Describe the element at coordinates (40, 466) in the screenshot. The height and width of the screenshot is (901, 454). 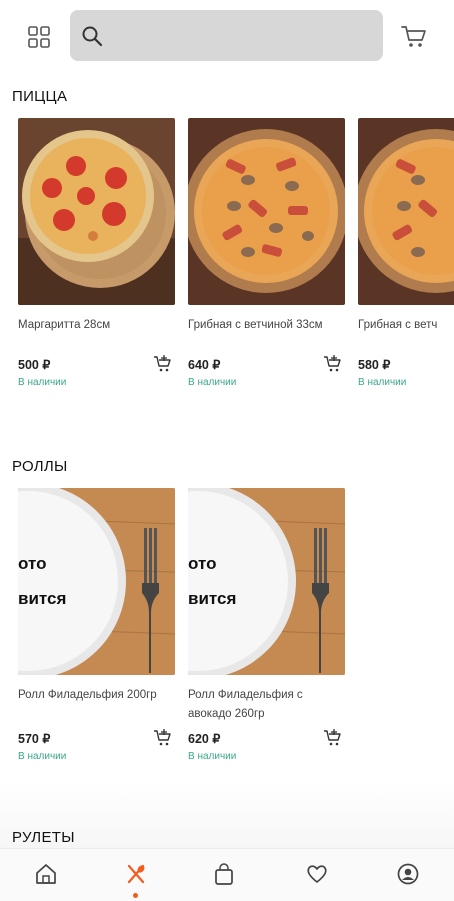
I see `section-title-rolls: РОЛЛЫ` at that location.